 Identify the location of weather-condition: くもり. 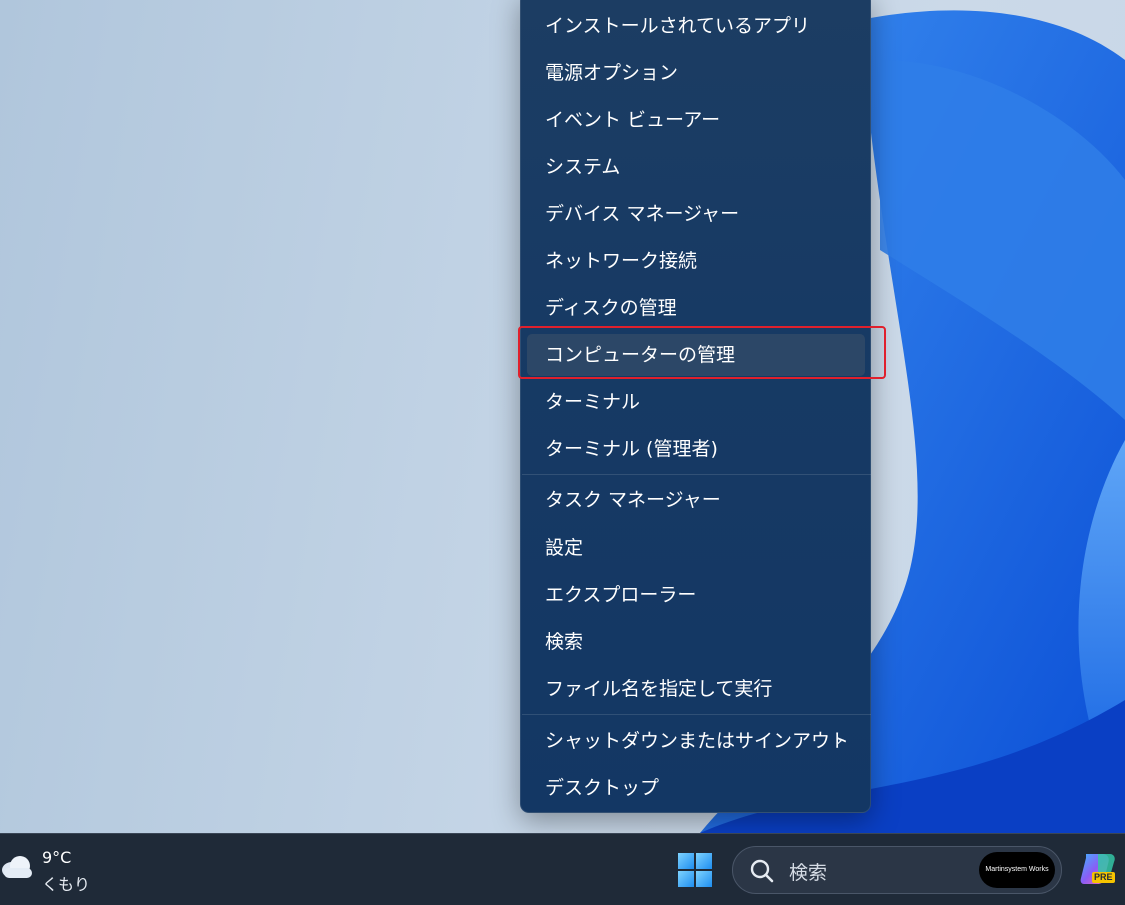
(66, 884).